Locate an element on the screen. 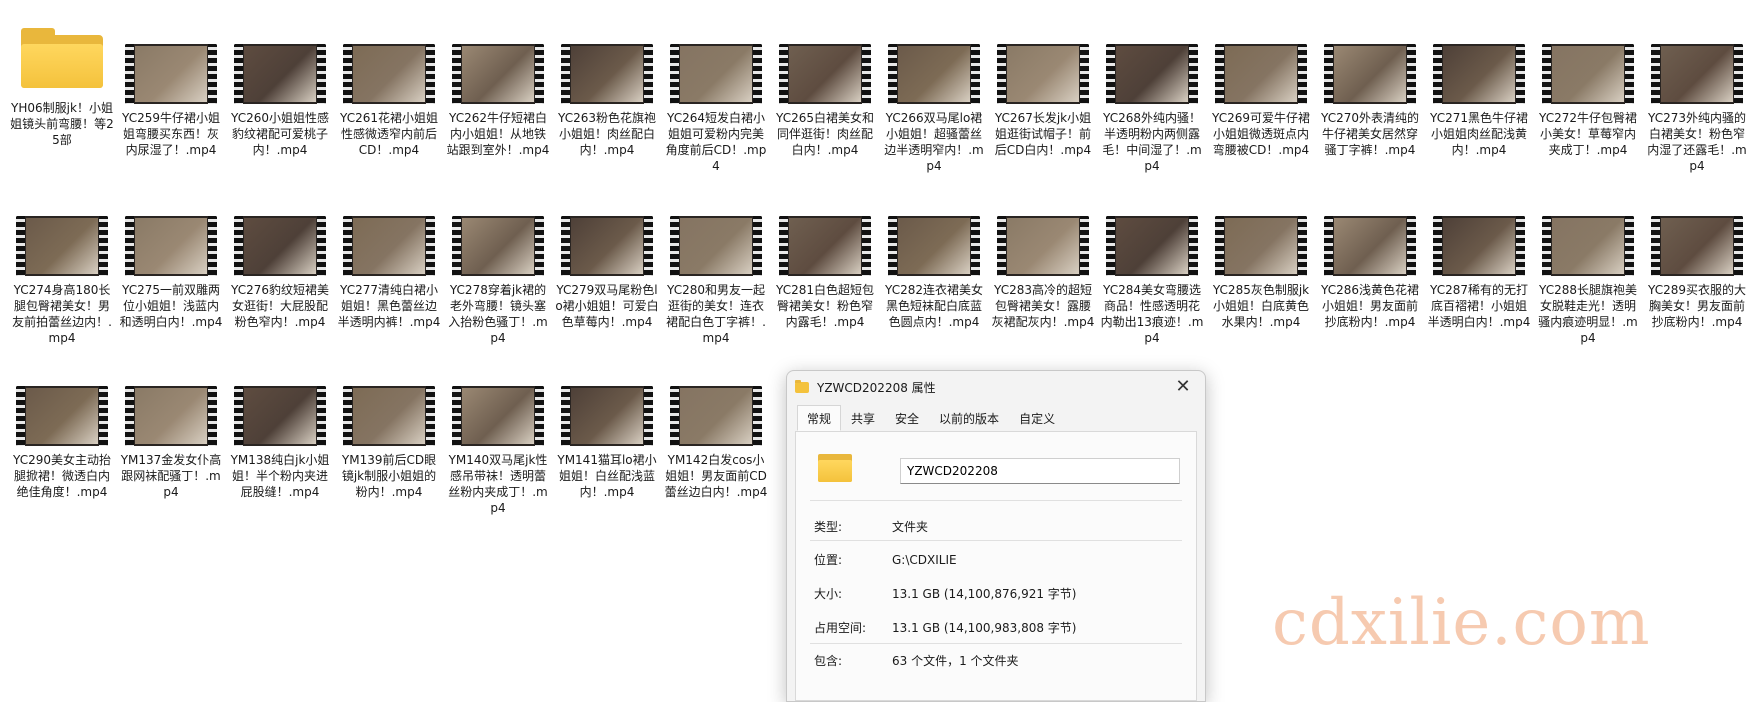 This screenshot has width=1750, height=702. contains-row: 包含: 63 个文件，1 个文件夹 is located at coordinates (916, 660).